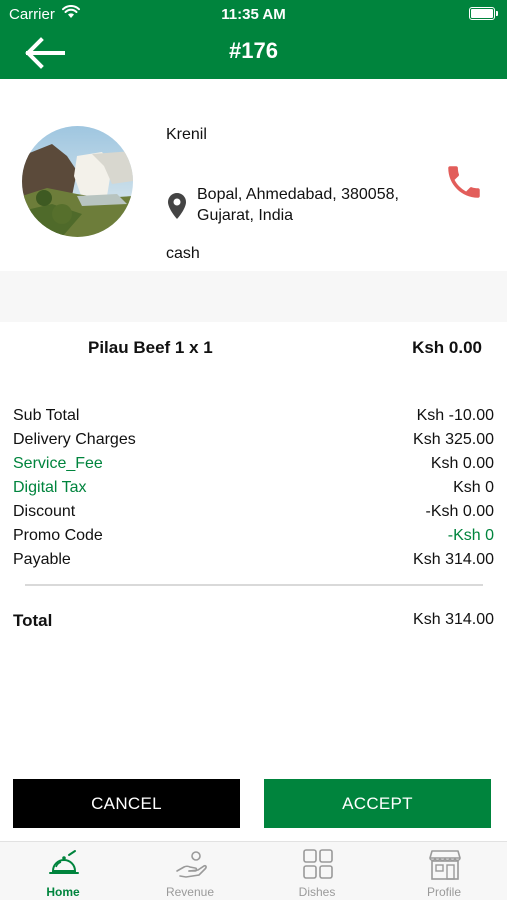  Describe the element at coordinates (63, 892) in the screenshot. I see `tab-label: Home` at that location.